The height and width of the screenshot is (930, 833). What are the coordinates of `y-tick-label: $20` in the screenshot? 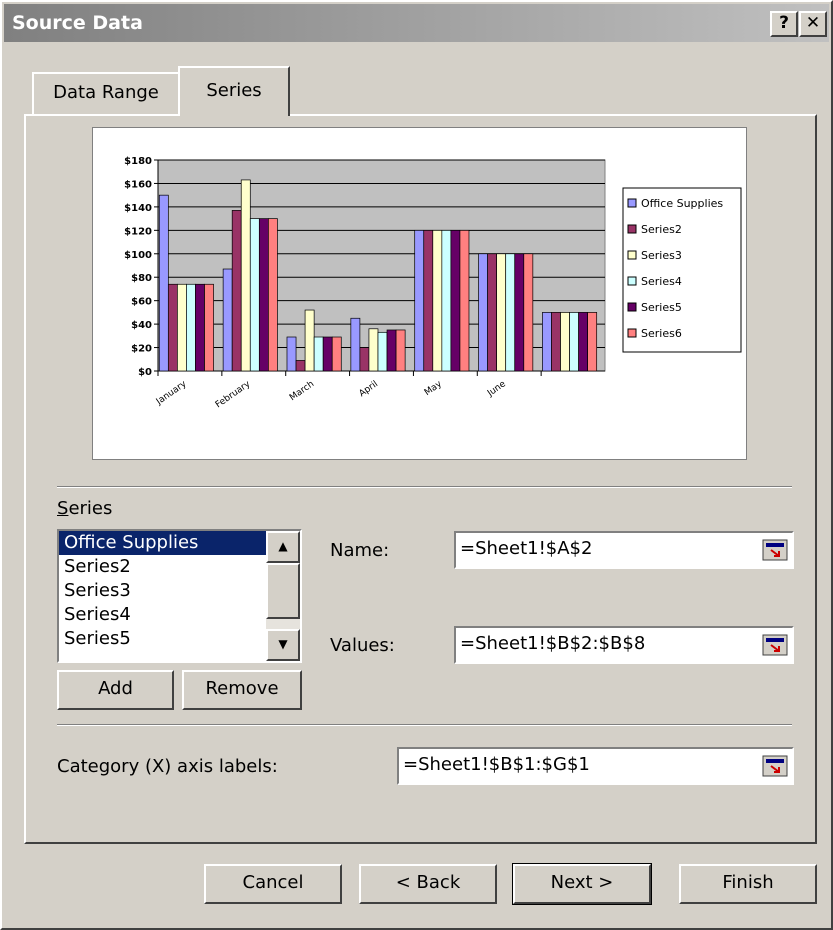 It's located at (141, 349).